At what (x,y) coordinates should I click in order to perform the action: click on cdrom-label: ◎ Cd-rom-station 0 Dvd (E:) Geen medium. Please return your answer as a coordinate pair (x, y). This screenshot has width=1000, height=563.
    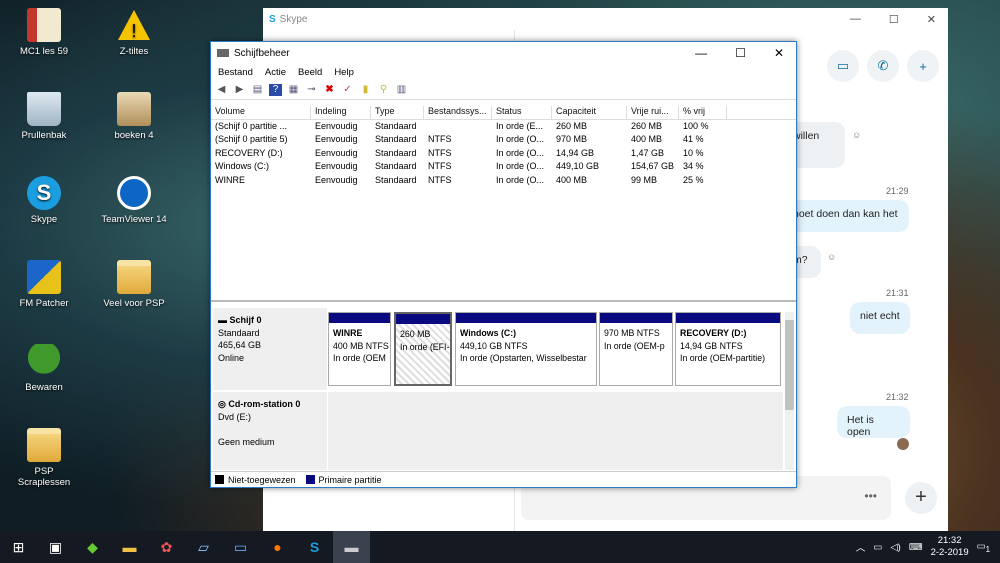
    Looking at the image, I should click on (270, 431).